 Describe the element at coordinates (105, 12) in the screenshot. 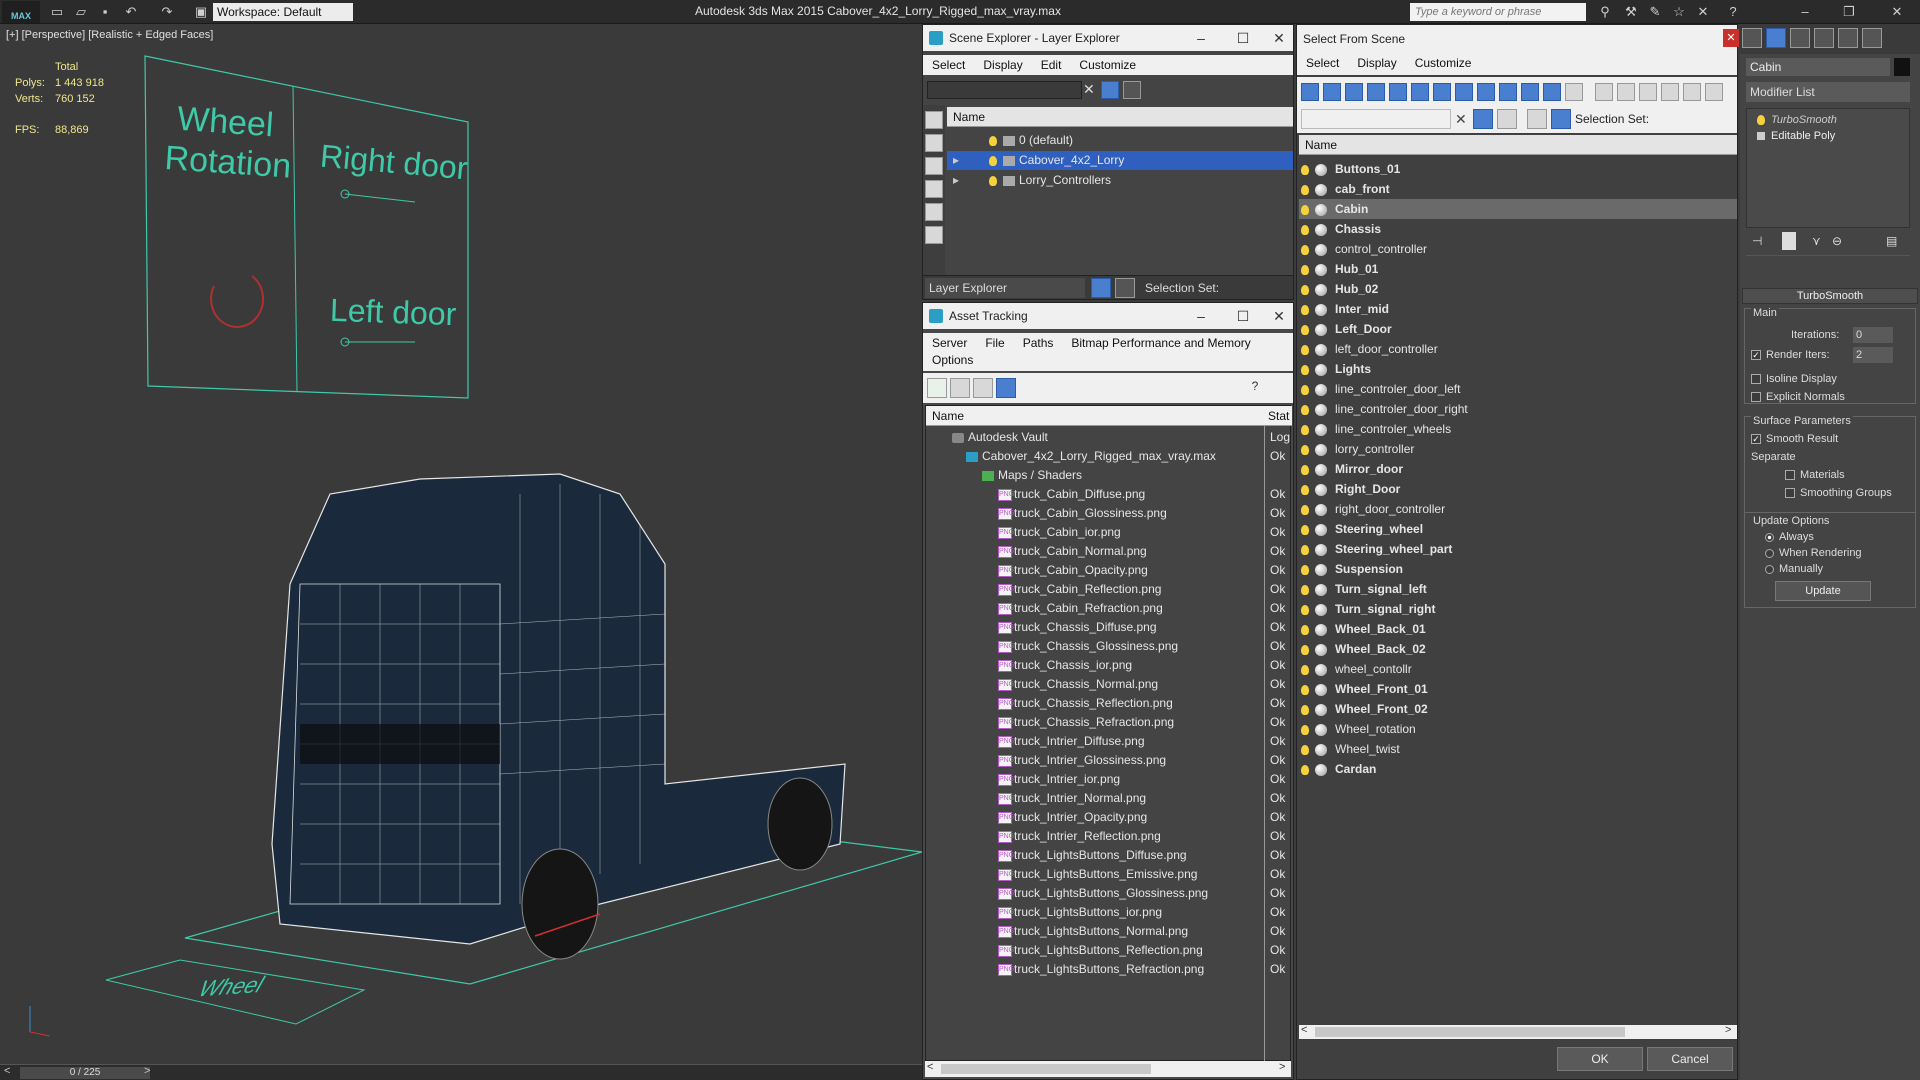

I see `save-icon: ▪` at that location.